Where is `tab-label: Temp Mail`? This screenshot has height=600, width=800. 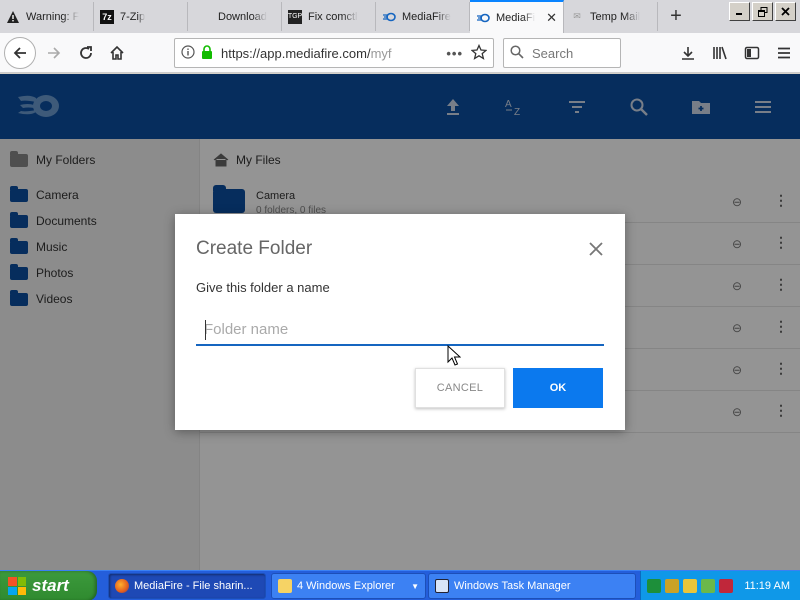 tab-label: Temp Mail is located at coordinates (615, 16).